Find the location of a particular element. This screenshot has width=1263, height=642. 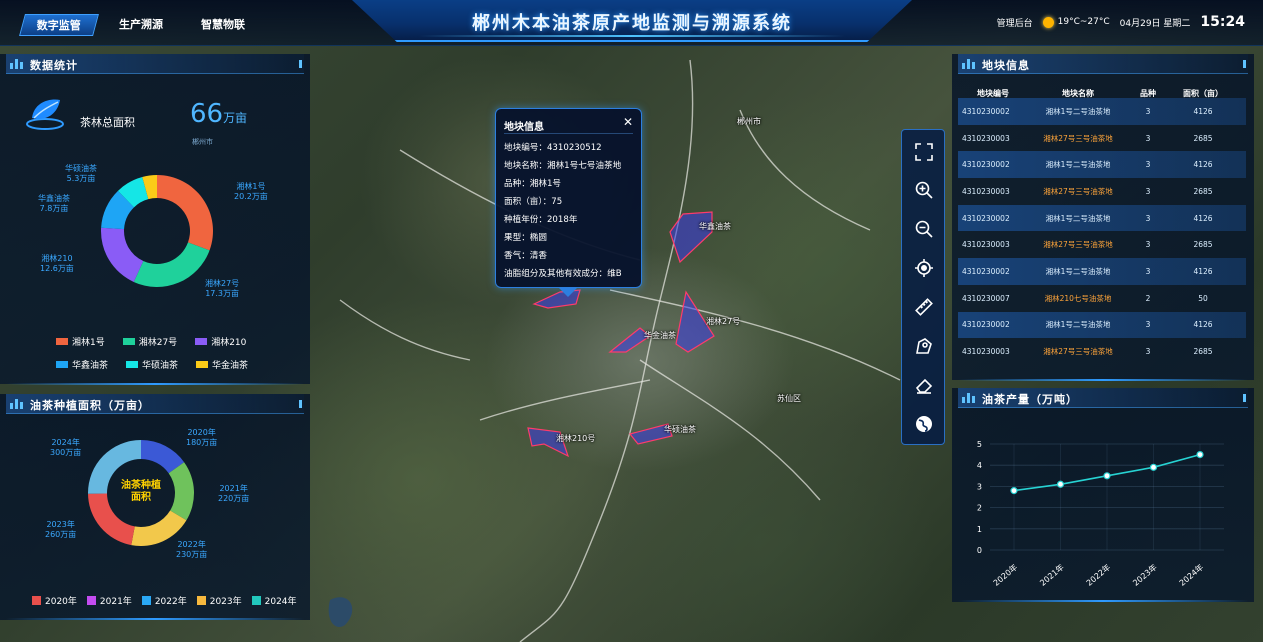

zoom-out-icon is located at coordinates (924, 229).